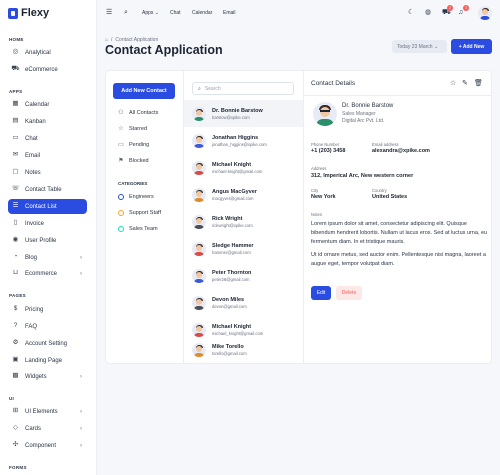 The image size is (500, 475). Describe the element at coordinates (47, 69) in the screenshot. I see `sidebar-item-ecommerce: ⛟ eCommerce` at that location.